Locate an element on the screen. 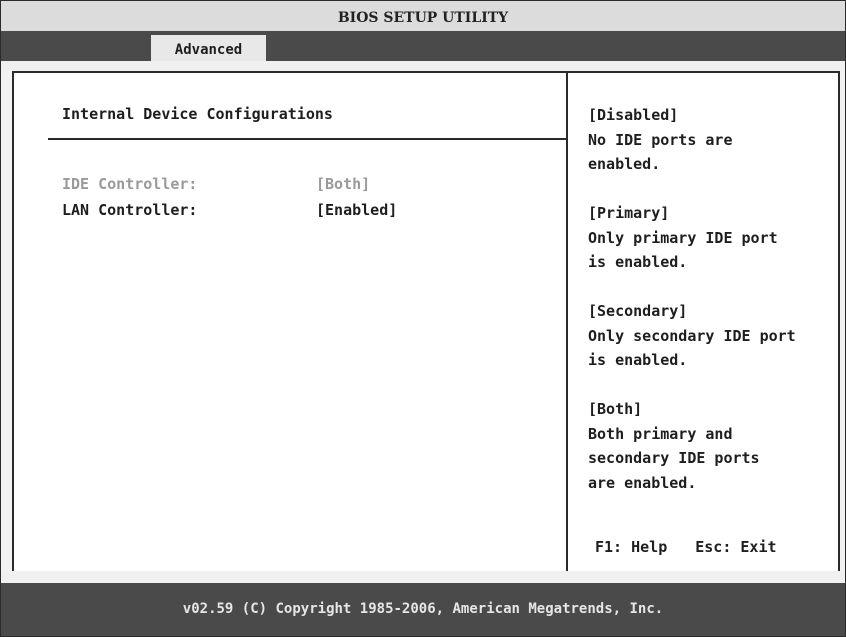 The image size is (846, 637). setting-lan-controller: LAN Controller: [Enabled] is located at coordinates (229, 210).